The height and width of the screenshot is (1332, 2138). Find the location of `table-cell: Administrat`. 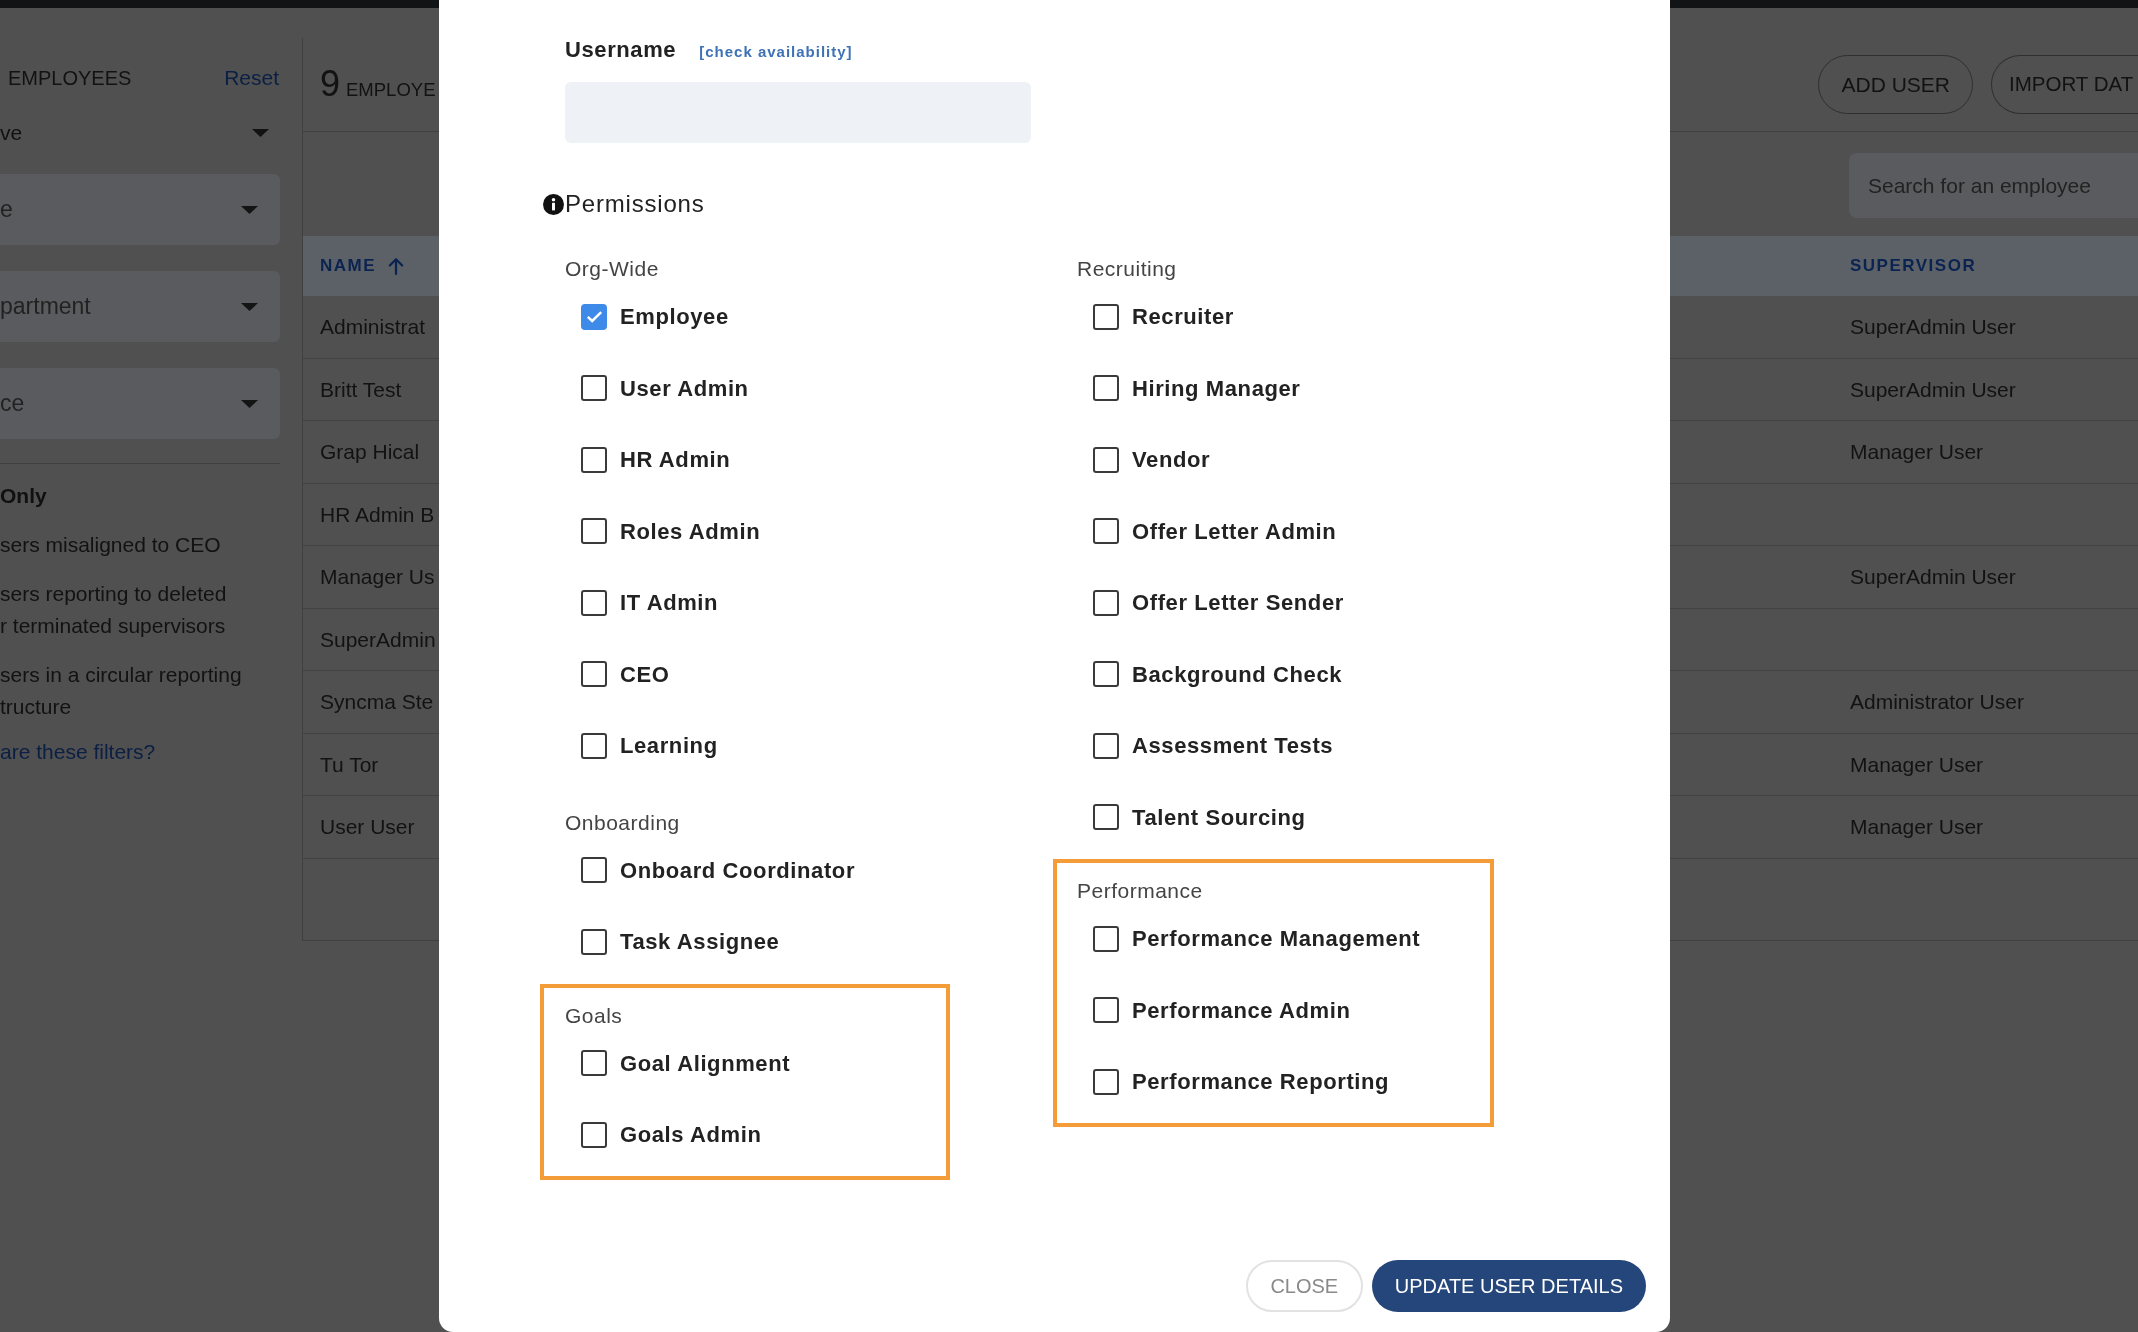

table-cell: Administrat is located at coordinates (373, 326).